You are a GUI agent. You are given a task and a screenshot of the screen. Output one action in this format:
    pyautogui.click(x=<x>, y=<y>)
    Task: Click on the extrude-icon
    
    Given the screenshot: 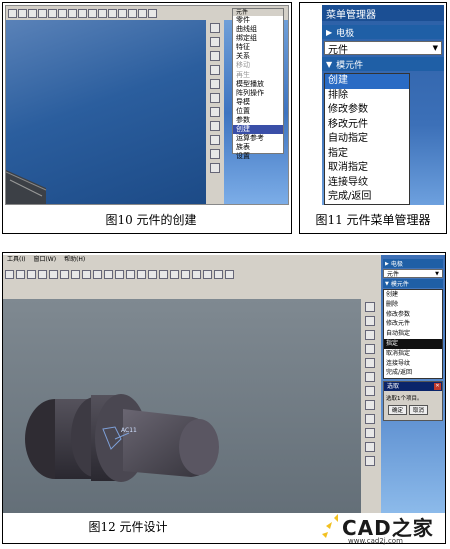 What is the action you would take?
    pyautogui.click(x=370, y=405)
    